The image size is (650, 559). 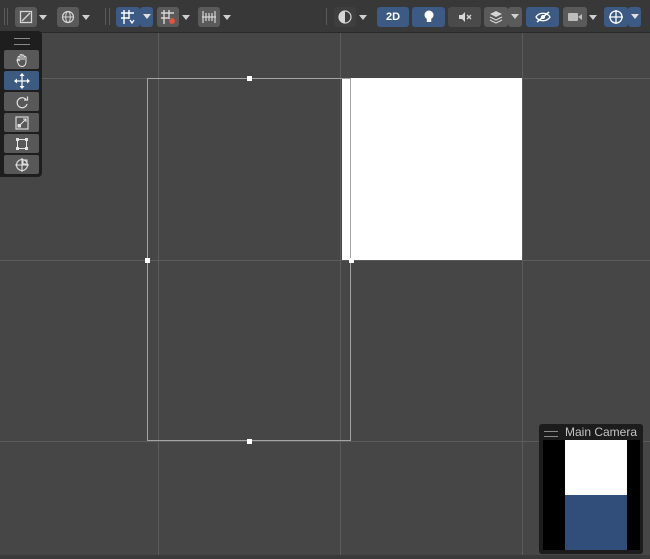 What do you see at coordinates (351, 260) in the screenshot?
I see `rect-handle-right` at bounding box center [351, 260].